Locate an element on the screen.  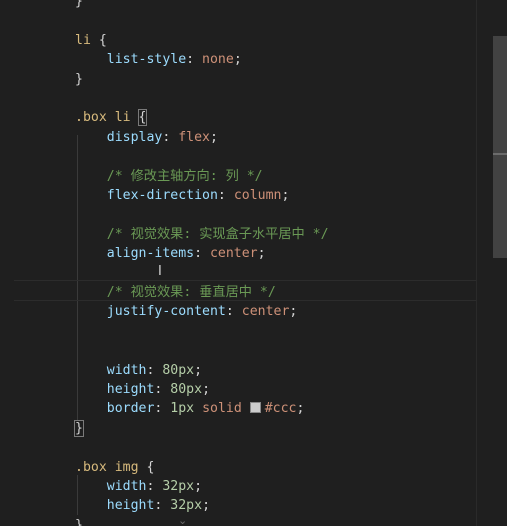
code-line-text: li { is located at coordinates (91, 40).